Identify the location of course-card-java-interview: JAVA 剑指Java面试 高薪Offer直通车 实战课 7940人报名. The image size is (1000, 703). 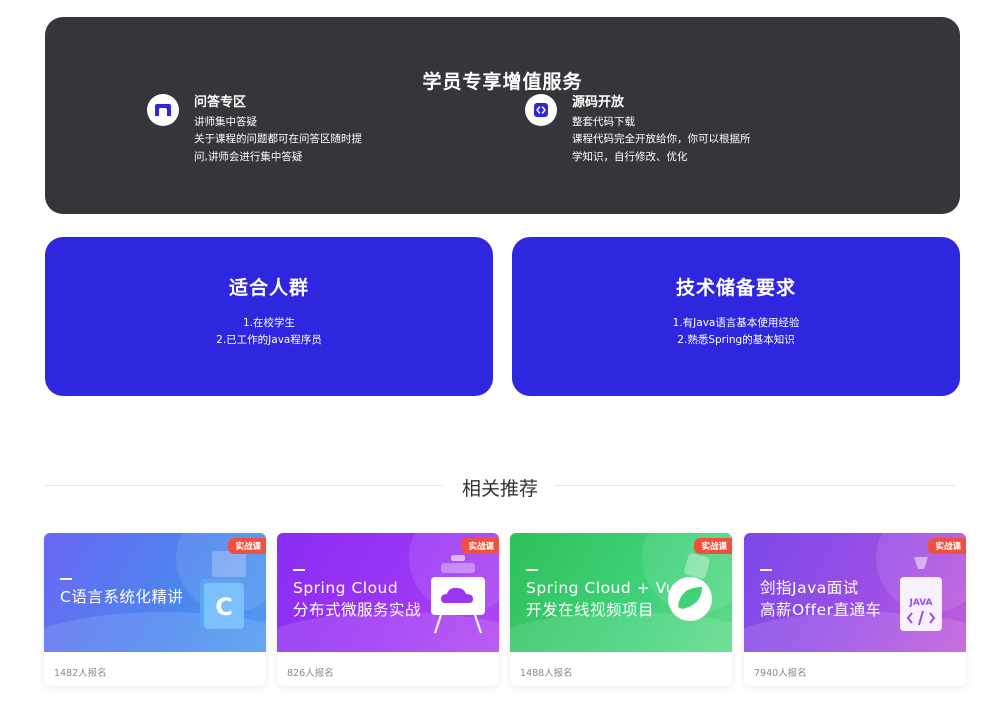
(855, 609).